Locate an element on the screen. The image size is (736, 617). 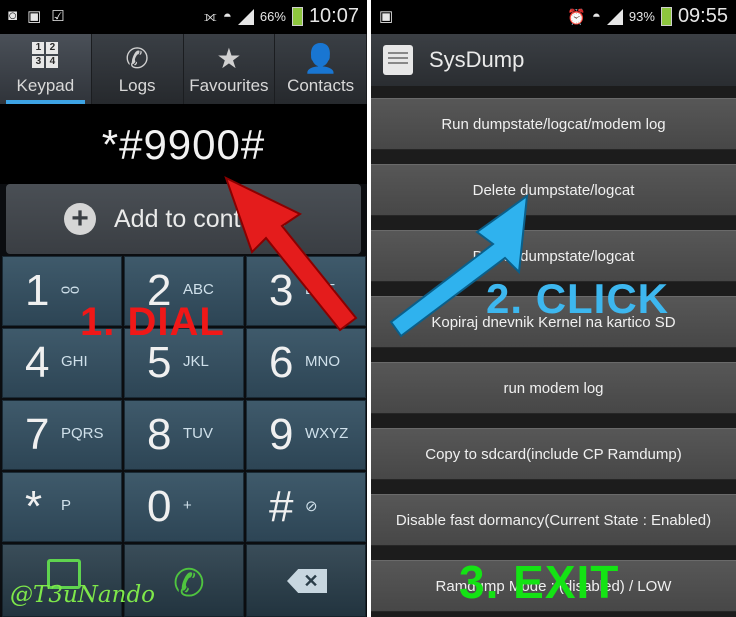
key-6: 6 MNO is located at coordinates (306, 363).